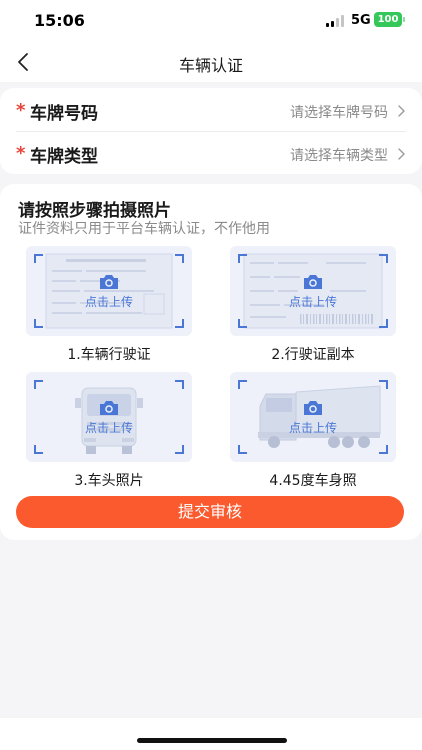  Describe the element at coordinates (319, 416) in the screenshot. I see `truck-body-image` at that location.